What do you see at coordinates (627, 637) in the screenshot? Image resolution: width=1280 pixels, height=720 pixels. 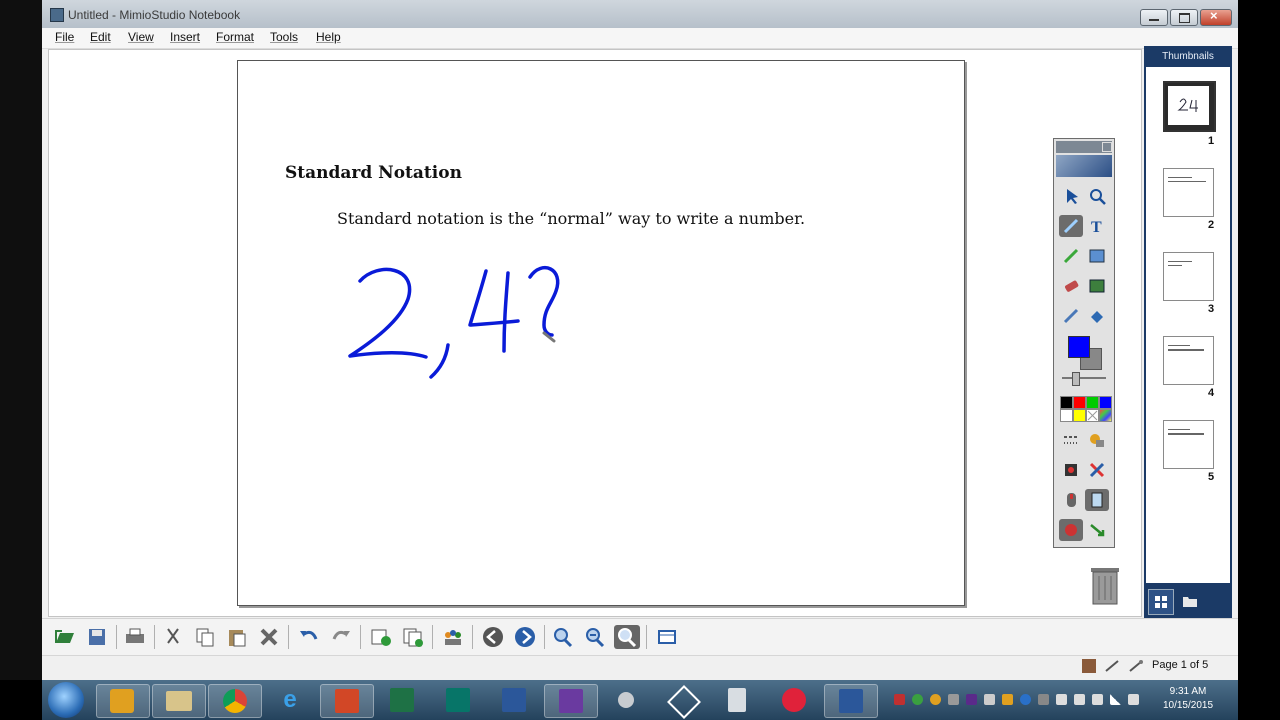 I see `fit-page-icon` at bounding box center [627, 637].